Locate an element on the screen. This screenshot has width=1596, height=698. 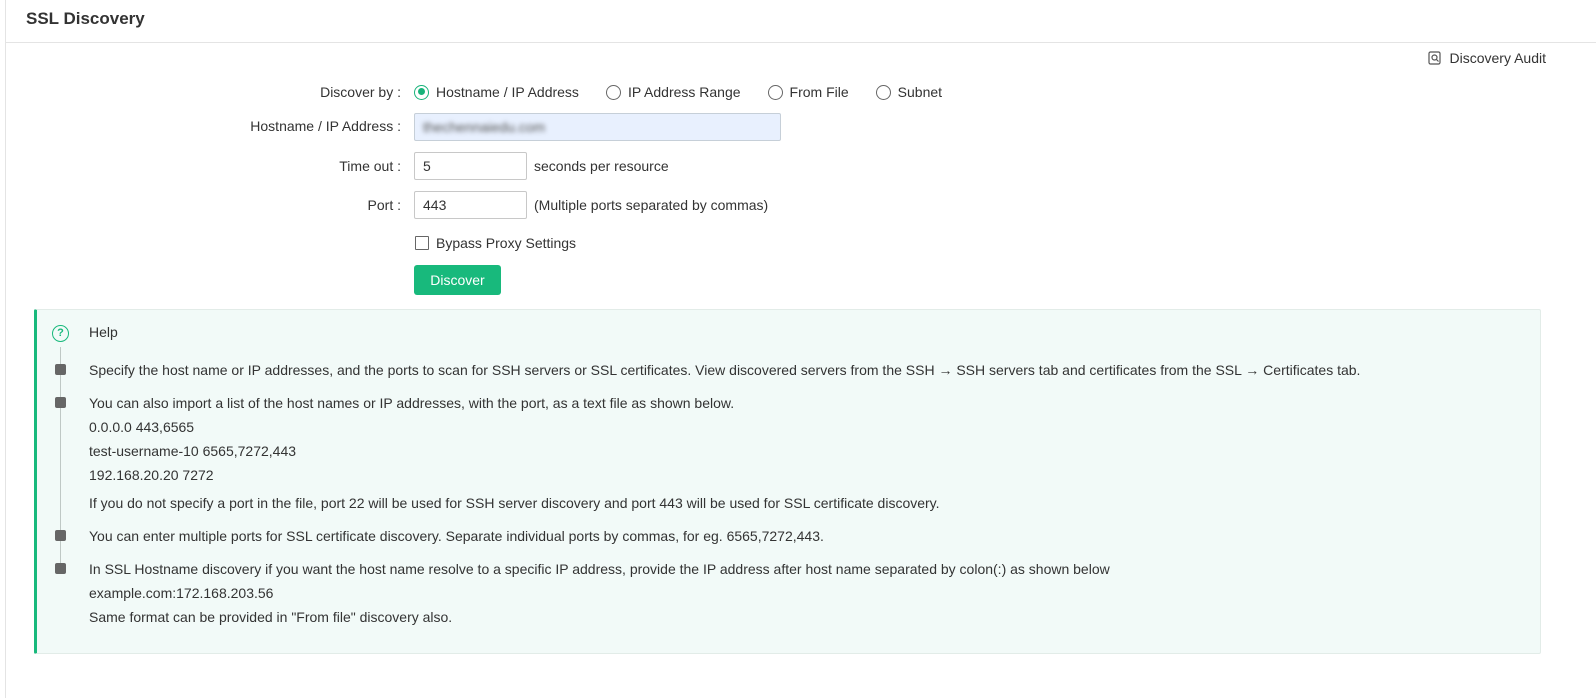
timeout-note: seconds per resource is located at coordinates (601, 166).